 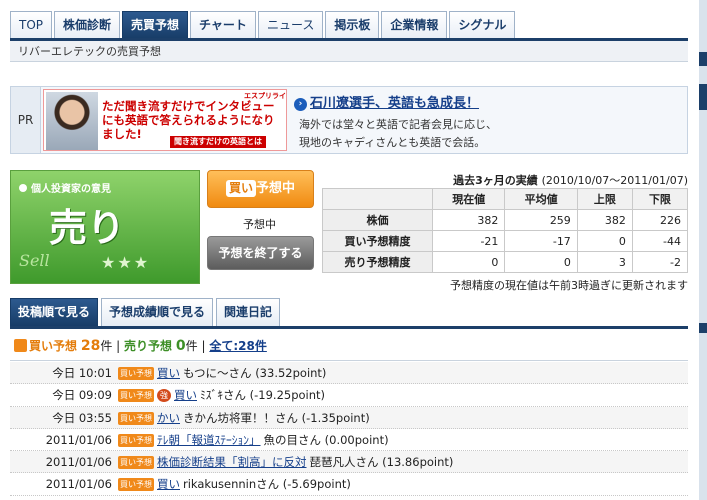 What do you see at coordinates (20, 345) in the screenshot?
I see `buy-forecast-icon` at bounding box center [20, 345].